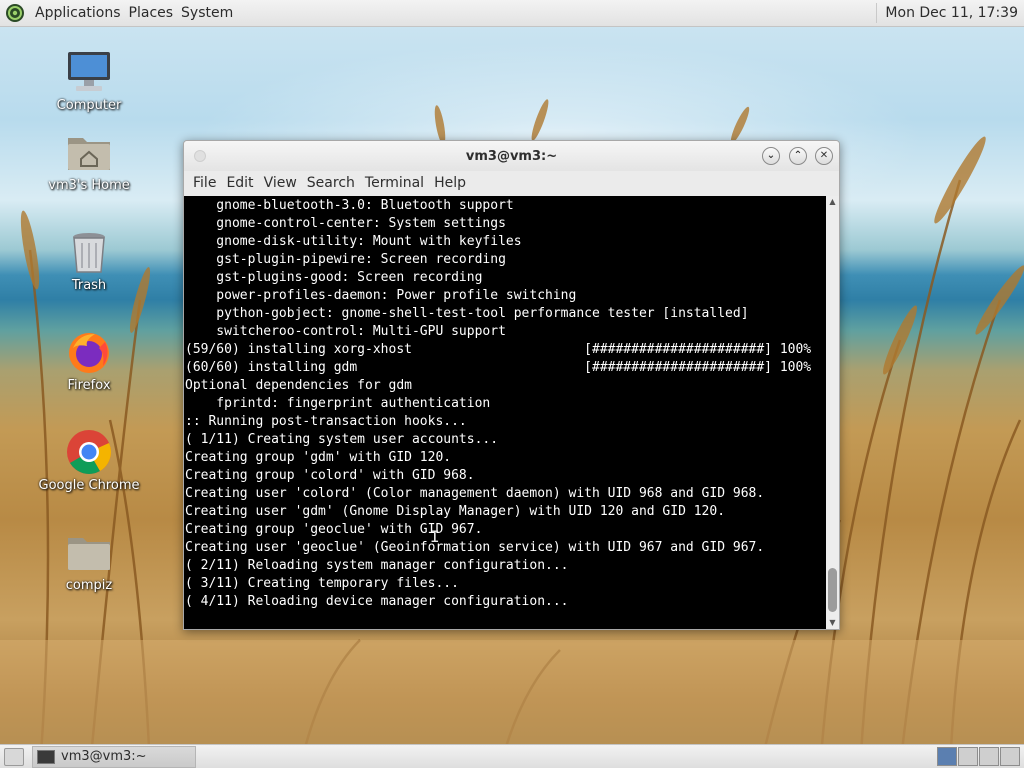 This screenshot has height=768, width=1024. I want to click on terminal-line: Creating group 'colord' with GID 968., so click(330, 475).